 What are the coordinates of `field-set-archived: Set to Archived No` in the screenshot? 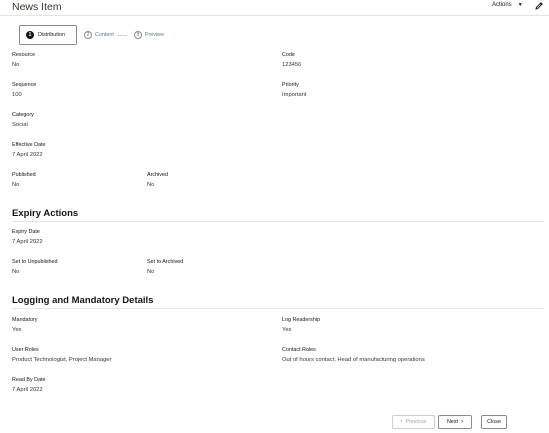 It's located at (165, 267).